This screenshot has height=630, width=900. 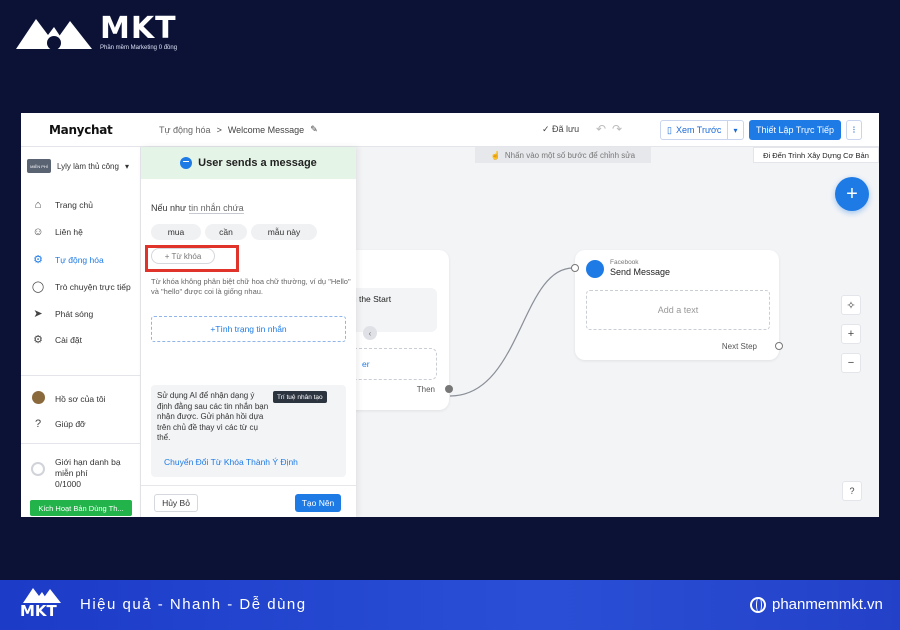 I want to click on panel-header: User sends a message, so click(x=248, y=163).